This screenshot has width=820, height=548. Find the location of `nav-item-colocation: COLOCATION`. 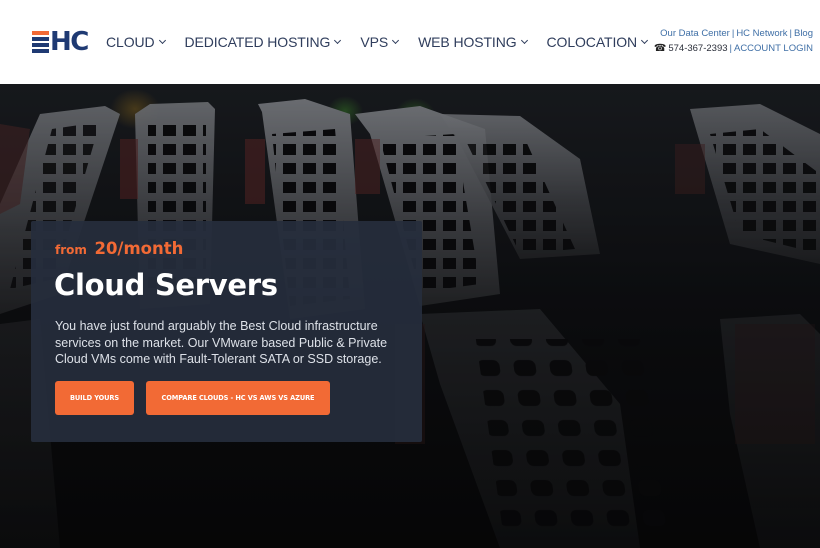

nav-item-colocation: COLOCATION is located at coordinates (597, 42).